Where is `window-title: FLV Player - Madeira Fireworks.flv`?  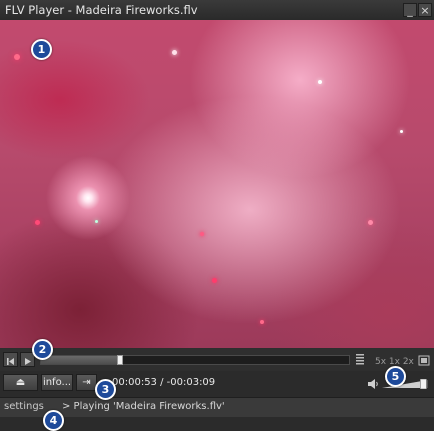 window-title: FLV Player - Madeira Fireworks.flv is located at coordinates (101, 10).